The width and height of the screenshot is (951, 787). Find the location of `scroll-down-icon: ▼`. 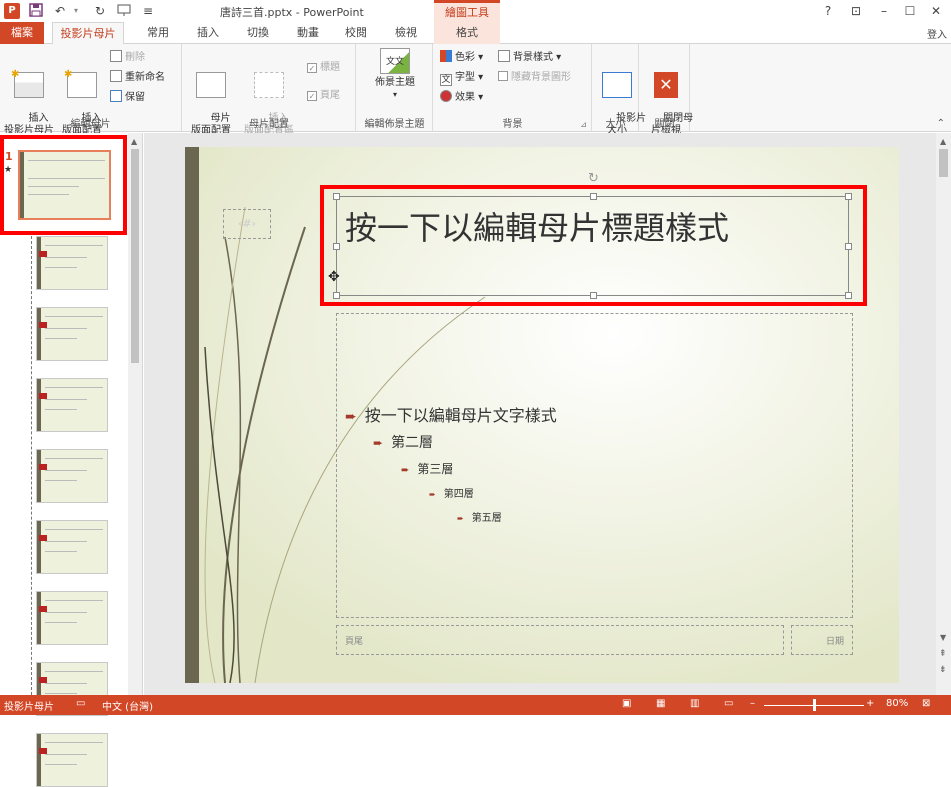

scroll-down-icon: ▼ is located at coordinates (943, 637).